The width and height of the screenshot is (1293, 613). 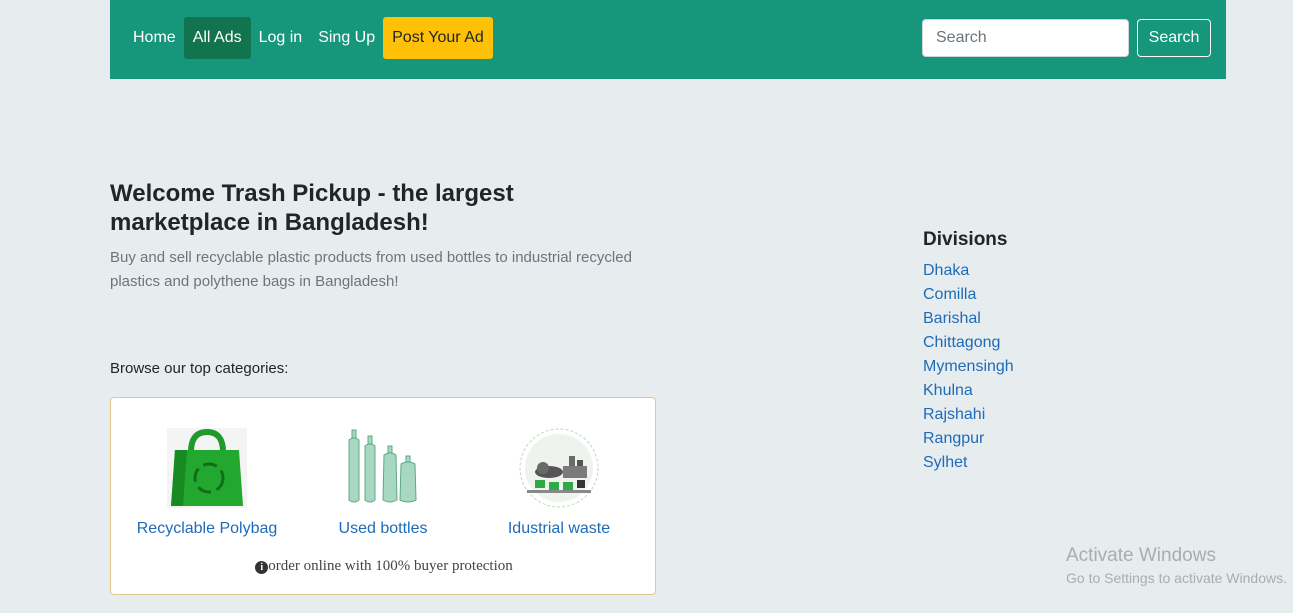 What do you see at coordinates (945, 462) in the screenshot?
I see `division-link-sylhet: Sylhet` at bounding box center [945, 462].